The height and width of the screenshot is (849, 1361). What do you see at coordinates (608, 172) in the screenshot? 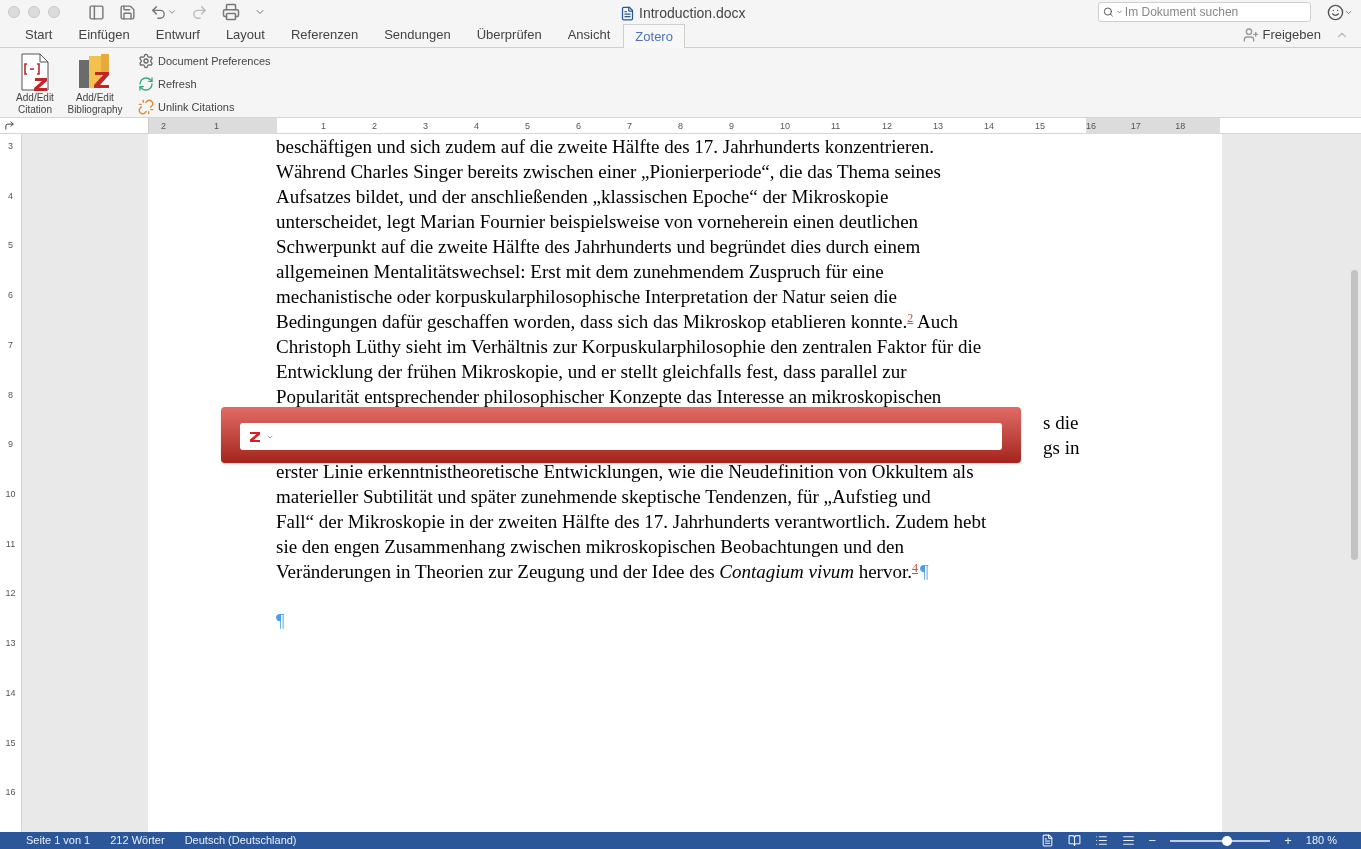
I see `document-text-line: Während Charles Singer bereits zwischen einer „Pionierperiode“, die das Thema seines` at bounding box center [608, 172].